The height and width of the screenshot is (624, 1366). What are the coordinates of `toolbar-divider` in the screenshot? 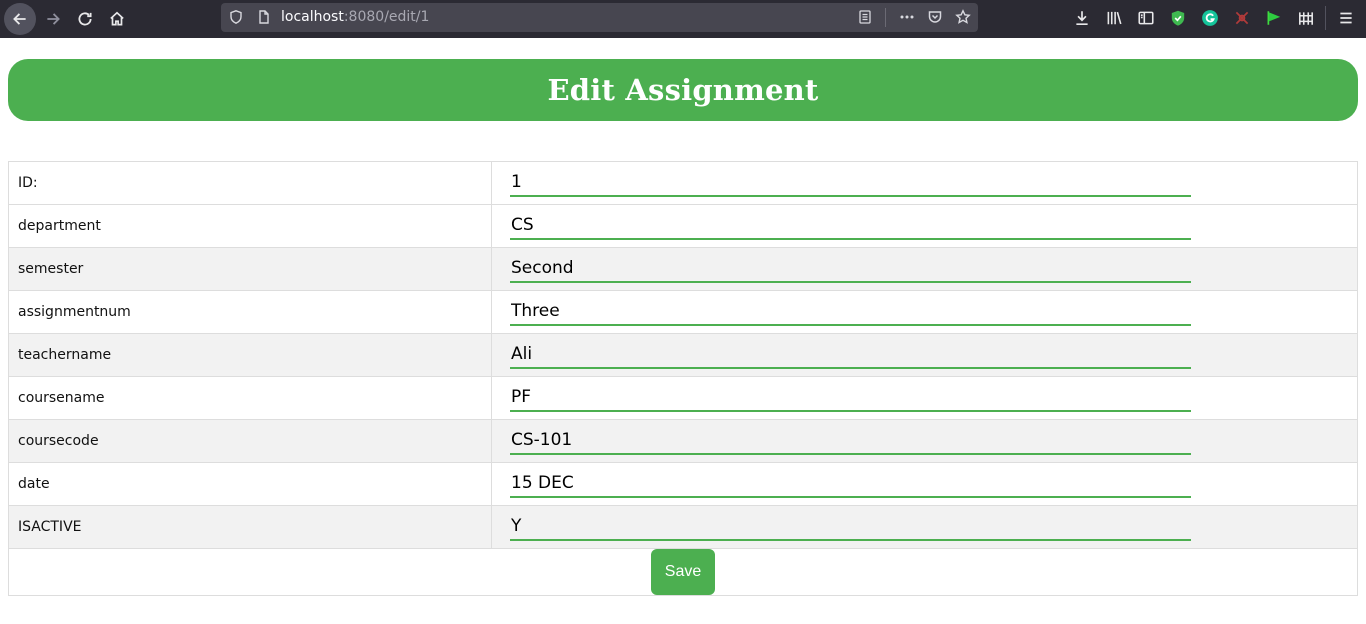 It's located at (1325, 18).